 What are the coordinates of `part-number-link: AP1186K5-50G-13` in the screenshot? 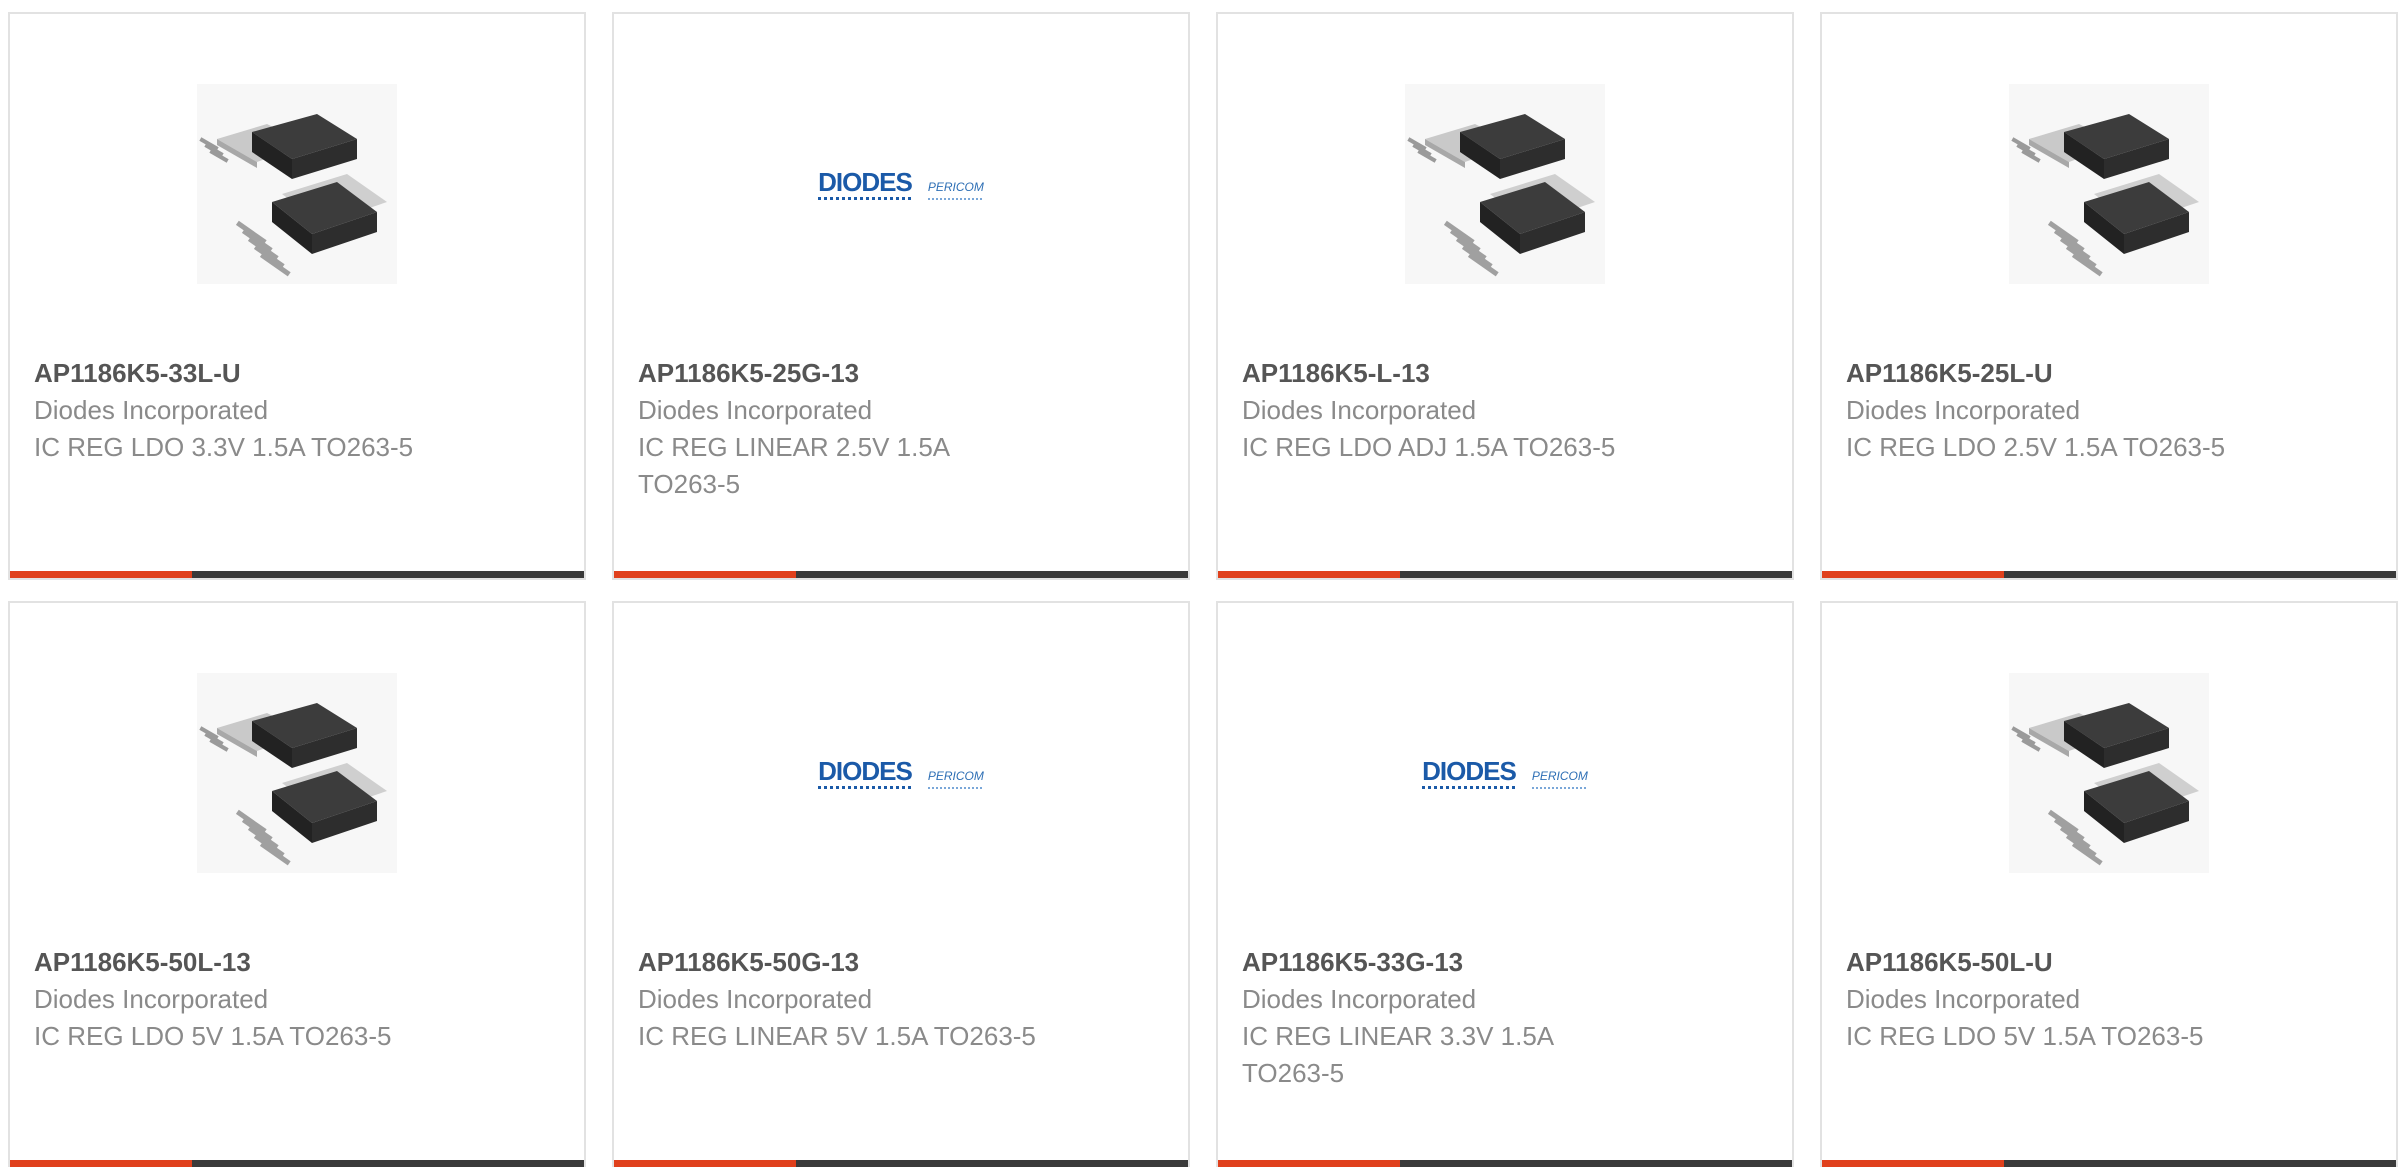 It's located at (853, 962).